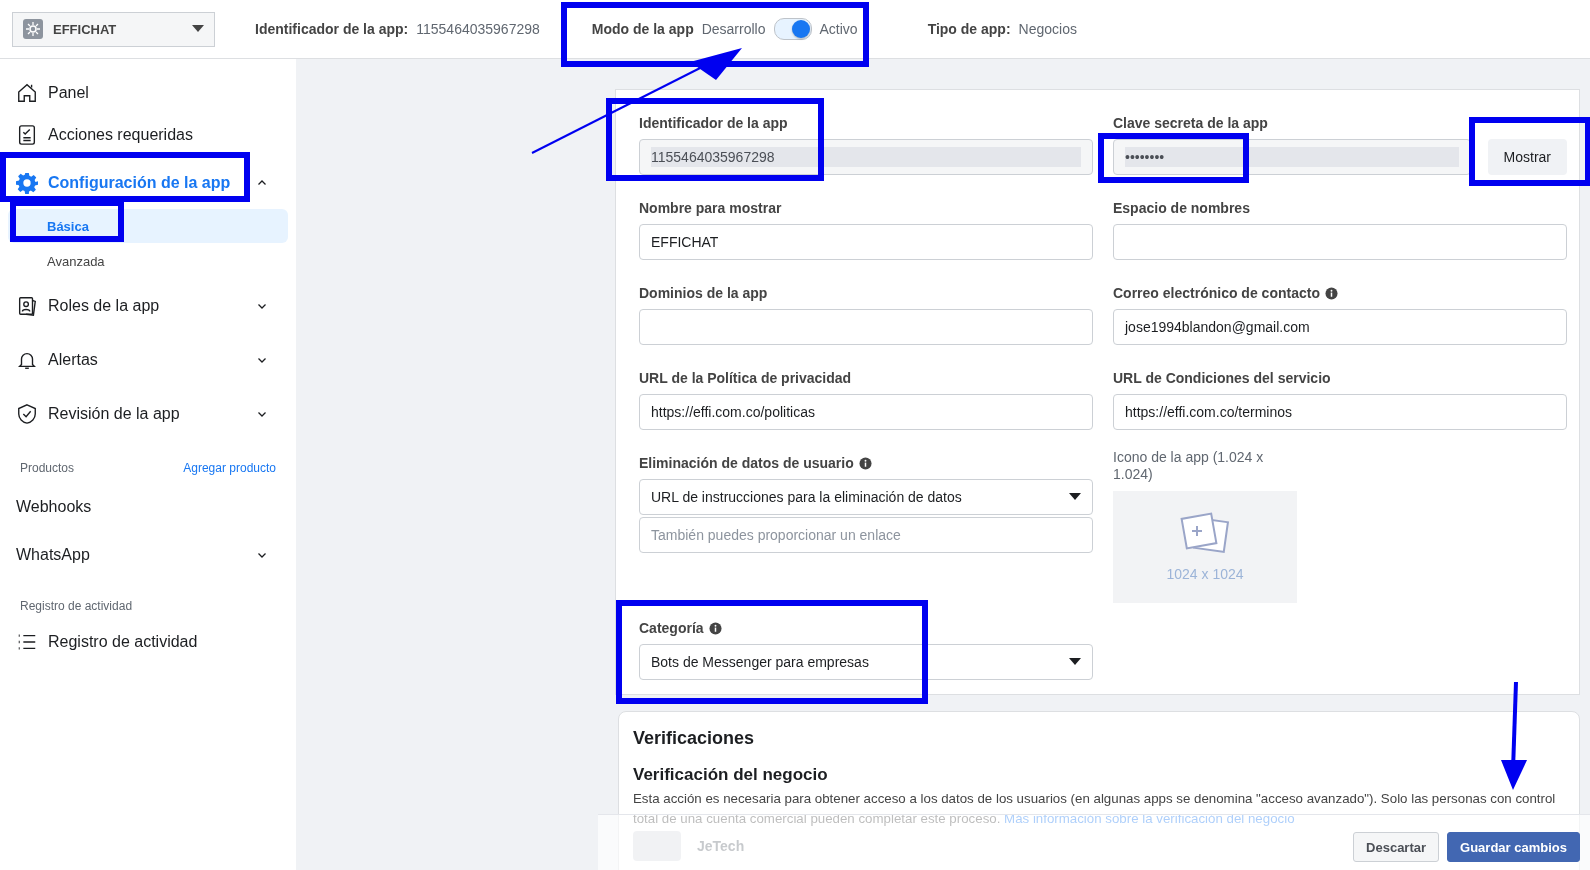 The height and width of the screenshot is (870, 1590). Describe the element at coordinates (148, 261) in the screenshot. I see `sidebar-subitem: Avanzada` at that location.